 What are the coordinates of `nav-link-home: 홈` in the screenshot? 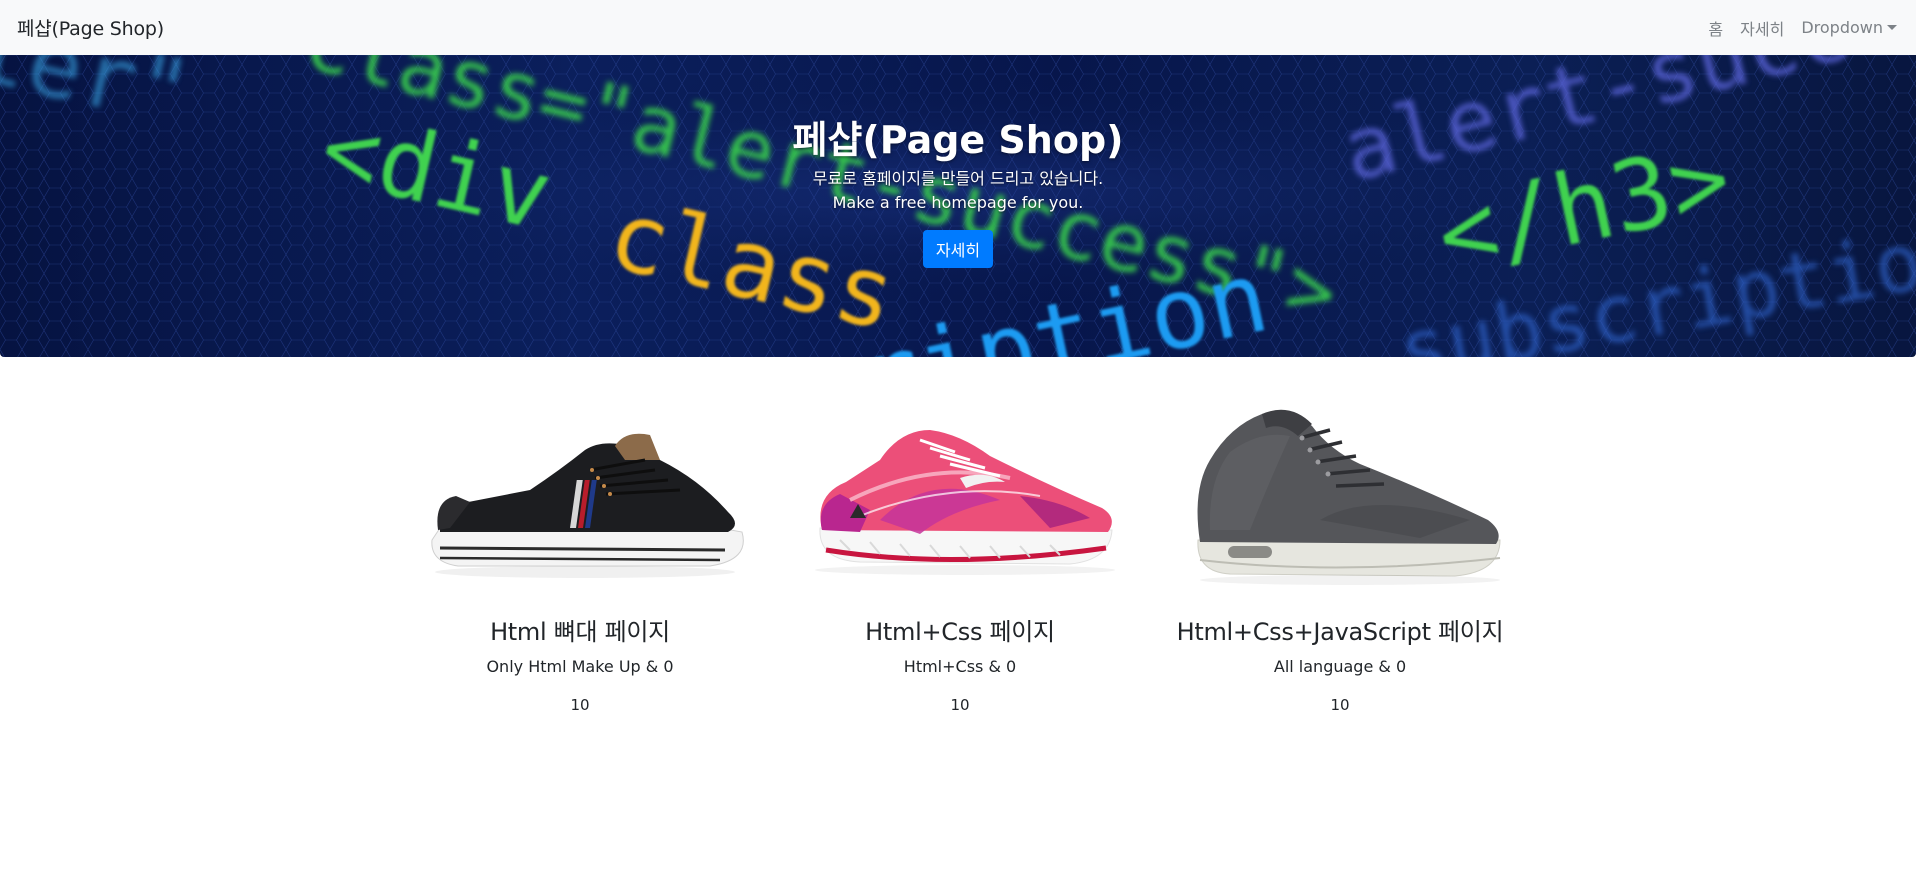 It's located at (1715, 28).